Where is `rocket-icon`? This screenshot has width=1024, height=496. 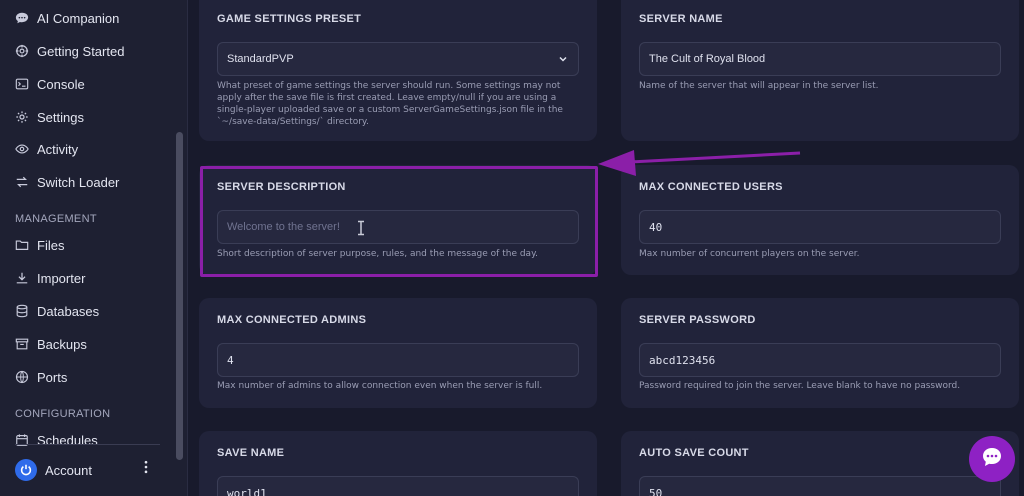
rocket-icon is located at coordinates (22, 51).